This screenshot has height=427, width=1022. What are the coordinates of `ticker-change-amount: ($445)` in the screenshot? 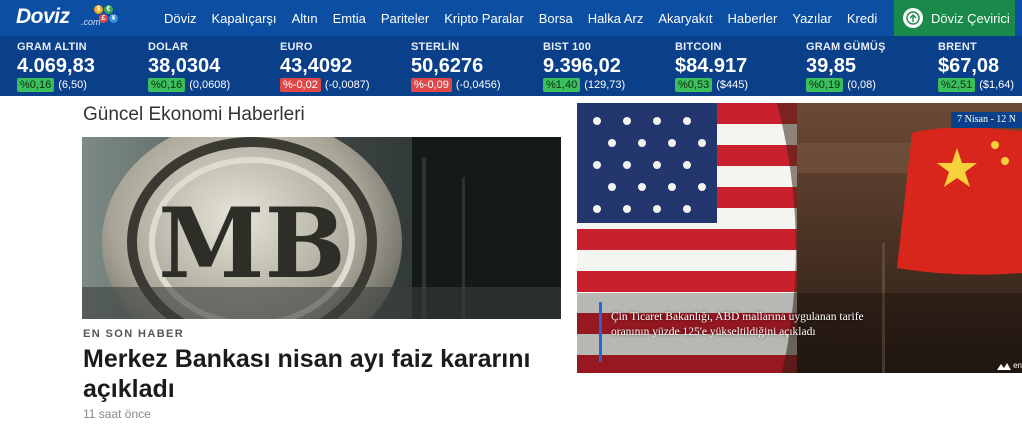 It's located at (732, 85).